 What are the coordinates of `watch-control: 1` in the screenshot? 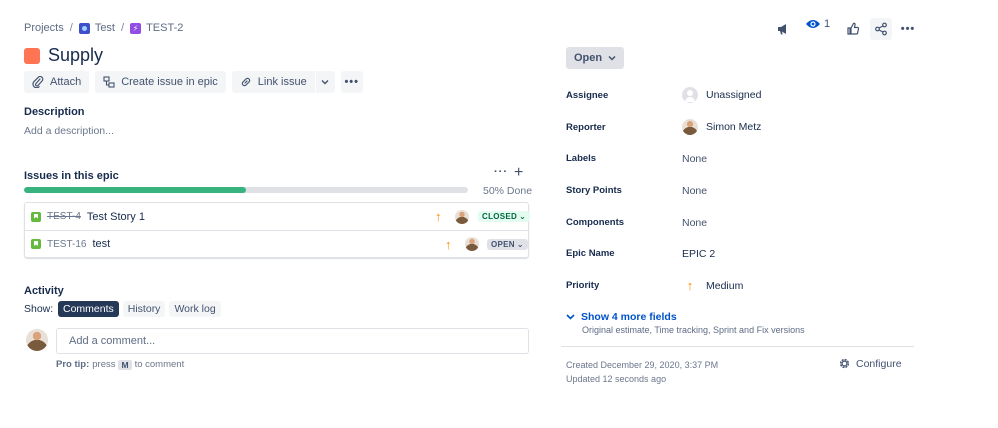 It's located at (817, 24).